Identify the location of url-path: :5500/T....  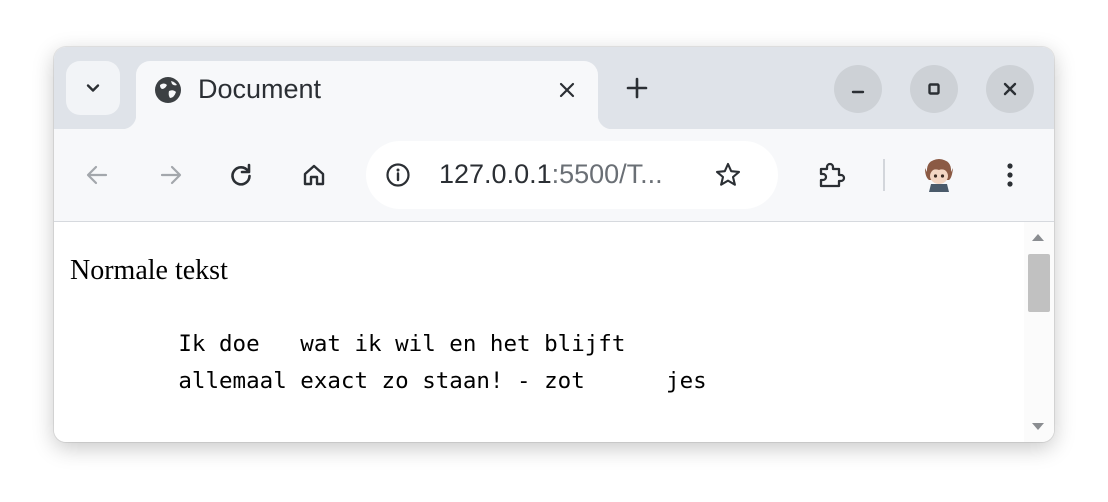
(607, 174).